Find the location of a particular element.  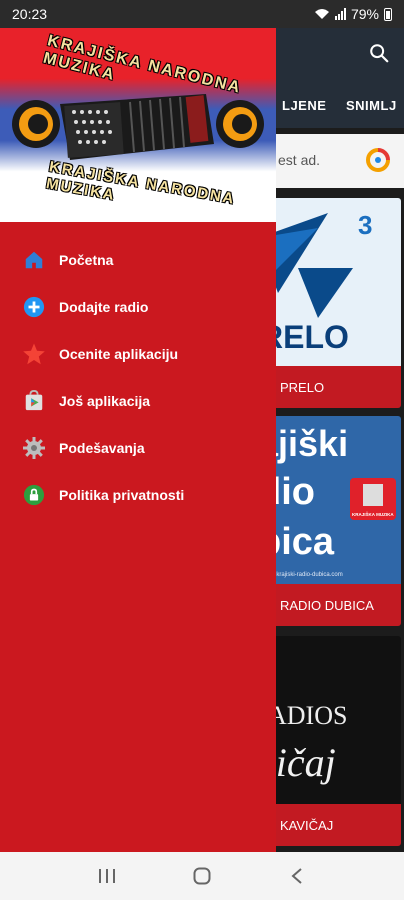

station-logo: ADIOS vičaj is located at coordinates (329, 720).